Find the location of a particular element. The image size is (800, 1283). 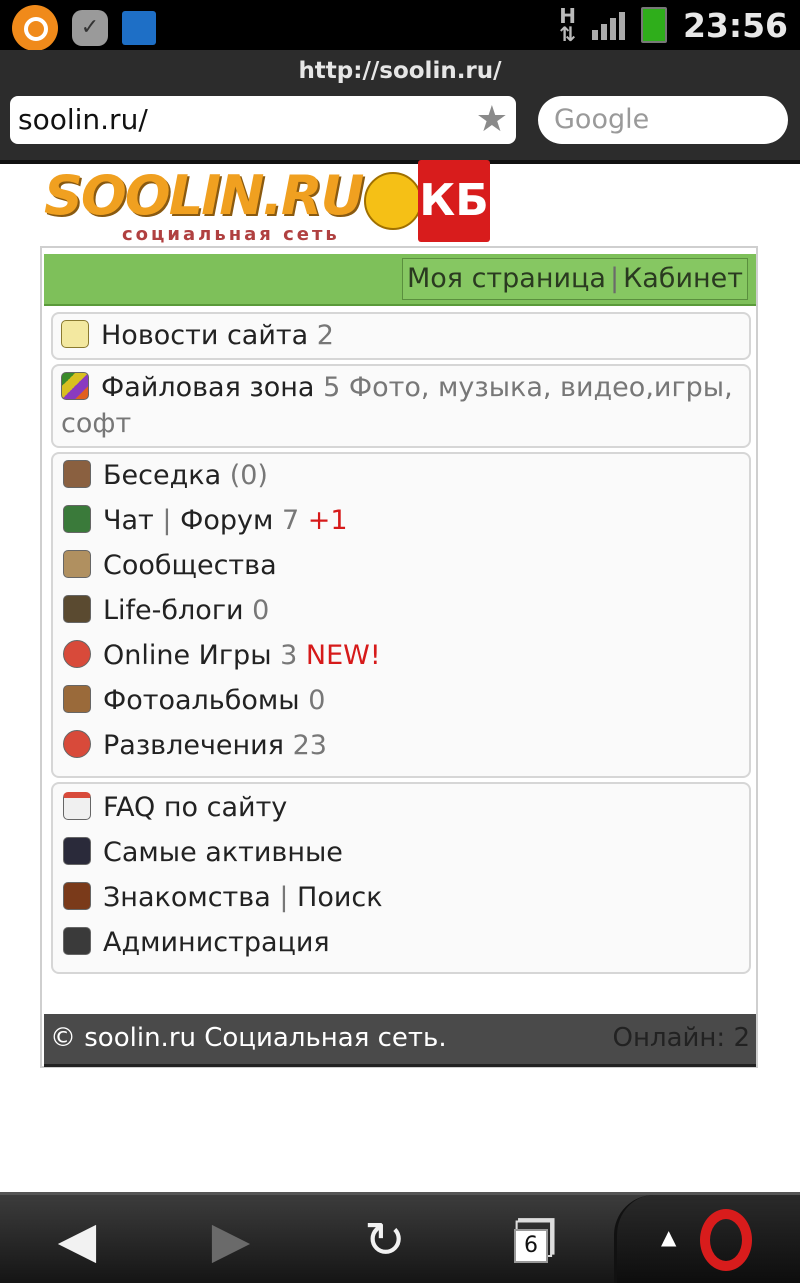

besedka-count: (0) is located at coordinates (248, 475).